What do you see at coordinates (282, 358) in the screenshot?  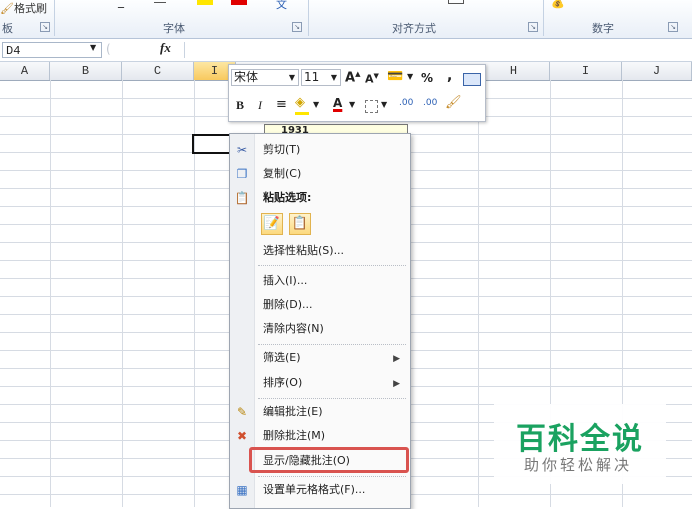 I see `menu-item-filter: 筛选(E)` at bounding box center [282, 358].